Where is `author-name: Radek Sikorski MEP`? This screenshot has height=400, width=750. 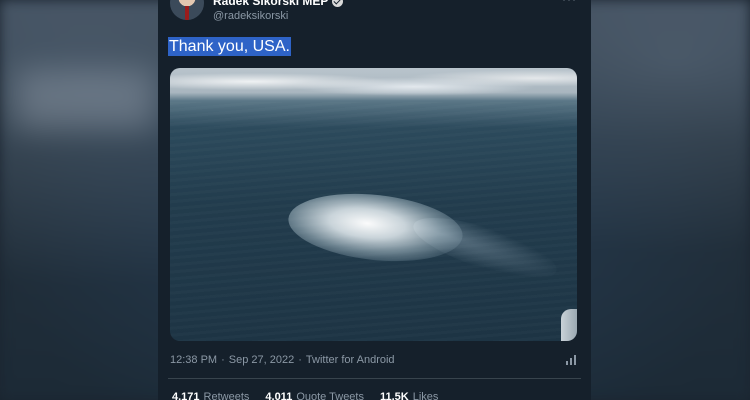
author-name: Radek Sikorski MEP is located at coordinates (270, 4).